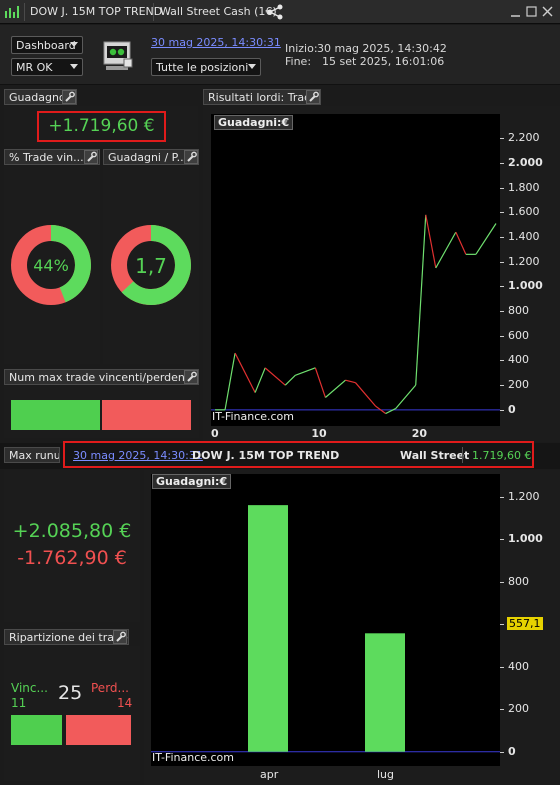 Image resolution: width=560 pixels, height=785 pixels. What do you see at coordinates (262, 97) in the screenshot?
I see `gross-results-panel-header: Risultati lordi: Trade` at bounding box center [262, 97].